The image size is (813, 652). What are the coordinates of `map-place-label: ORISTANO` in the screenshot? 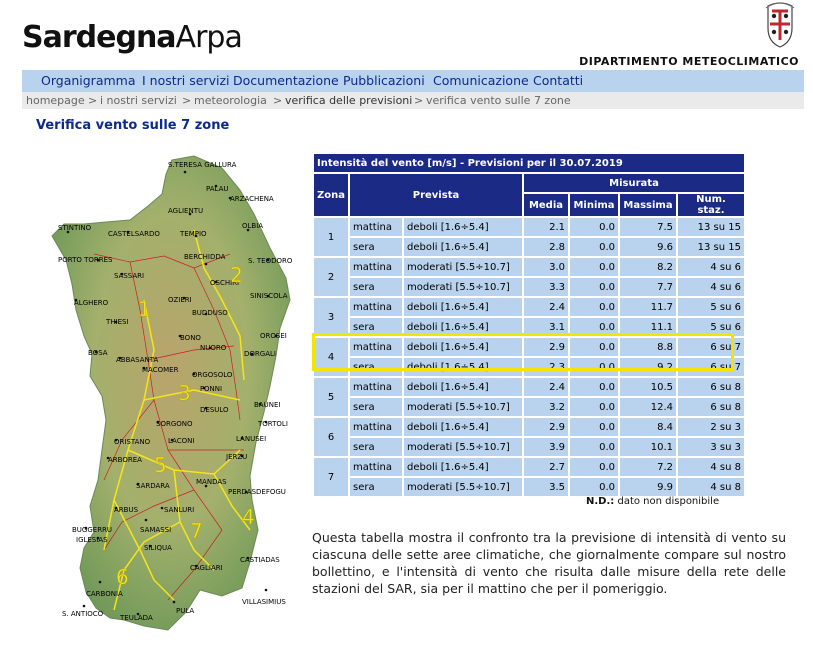 It's located at (132, 442).